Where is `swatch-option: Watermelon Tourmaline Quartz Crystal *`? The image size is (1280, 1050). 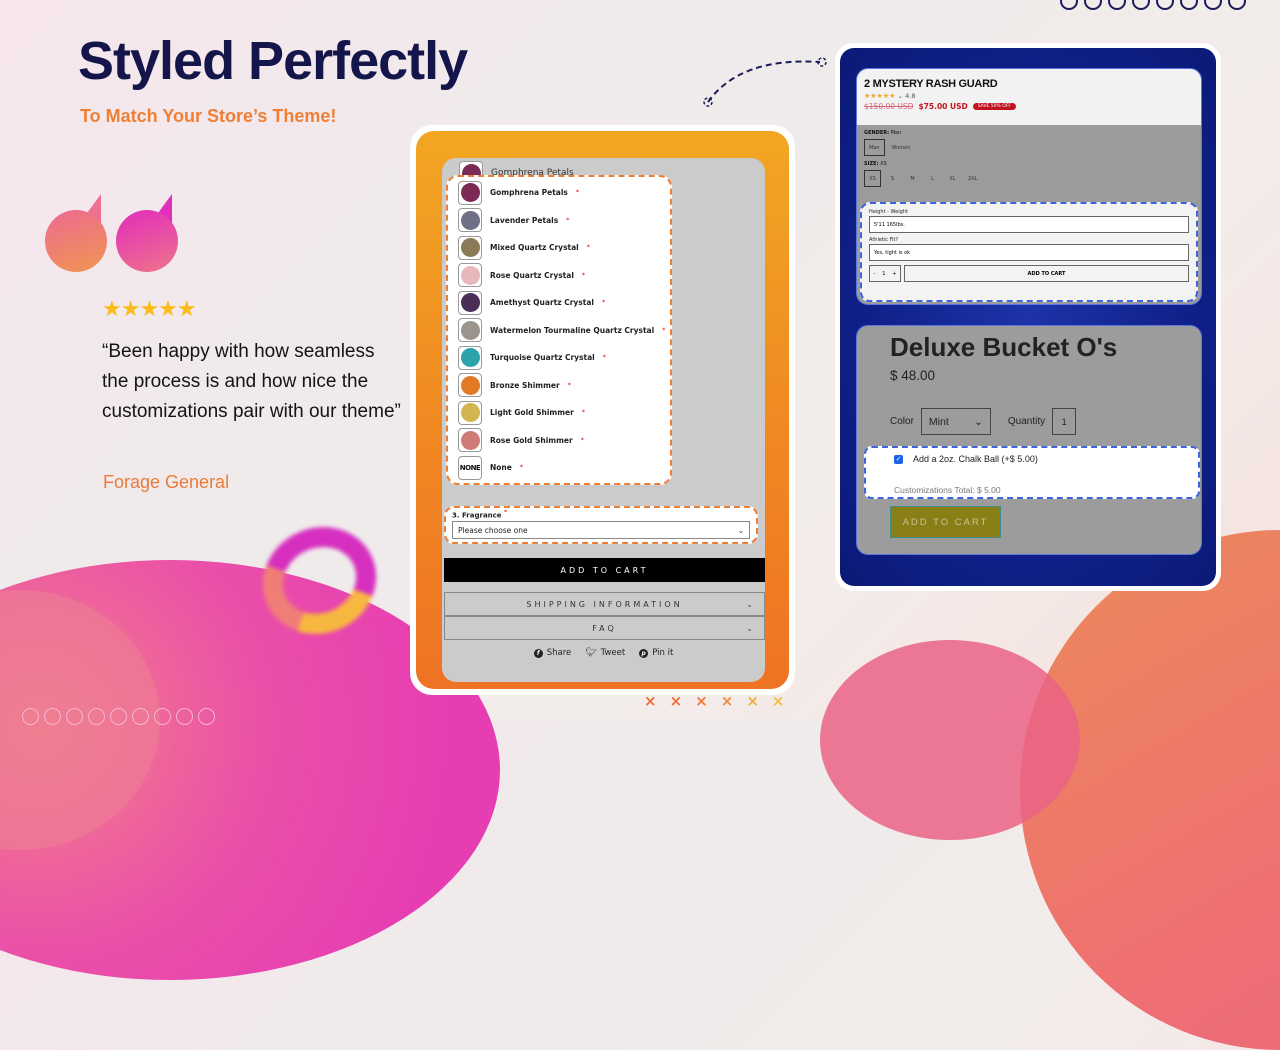
swatch-option: Watermelon Tourmaline Quartz Crystal * is located at coordinates (564, 331).